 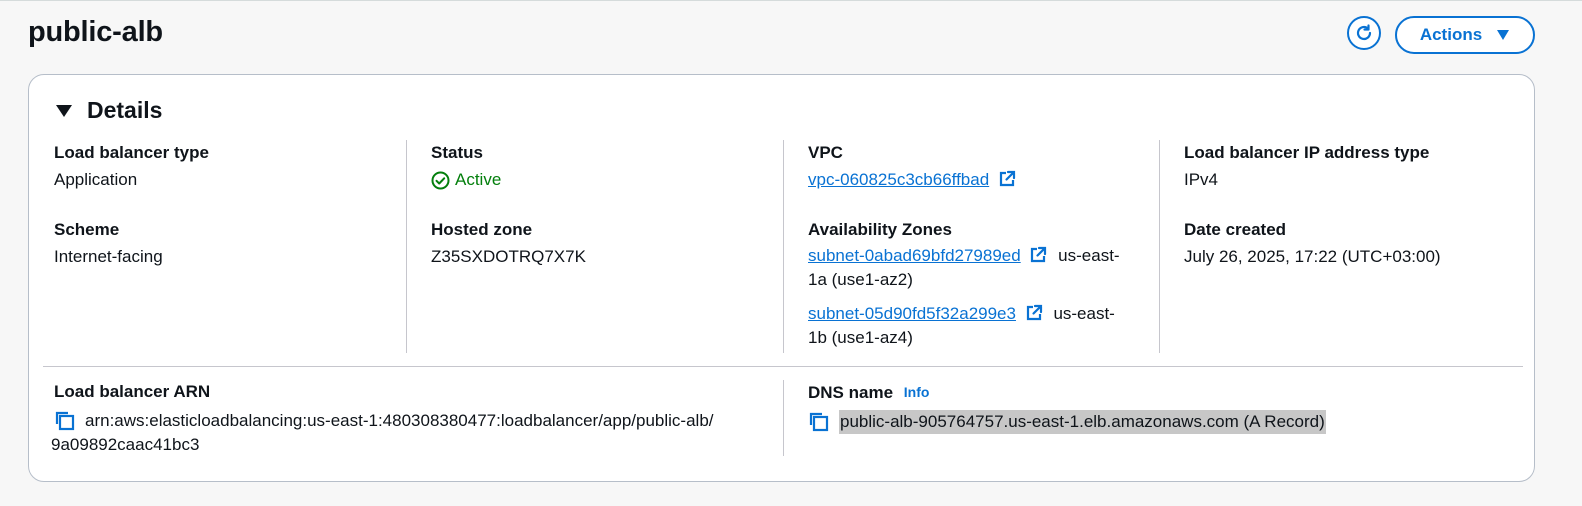 I want to click on field-status: Status Active, so click(x=466, y=167).